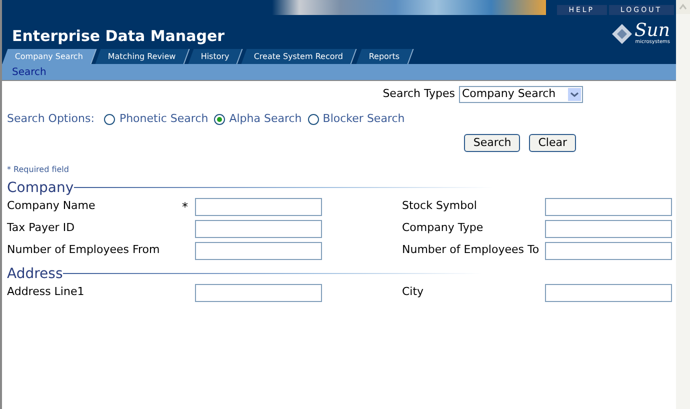 This screenshot has height=409, width=690. What do you see at coordinates (521, 94) in the screenshot?
I see `search-types-select: Company Search` at bounding box center [521, 94].